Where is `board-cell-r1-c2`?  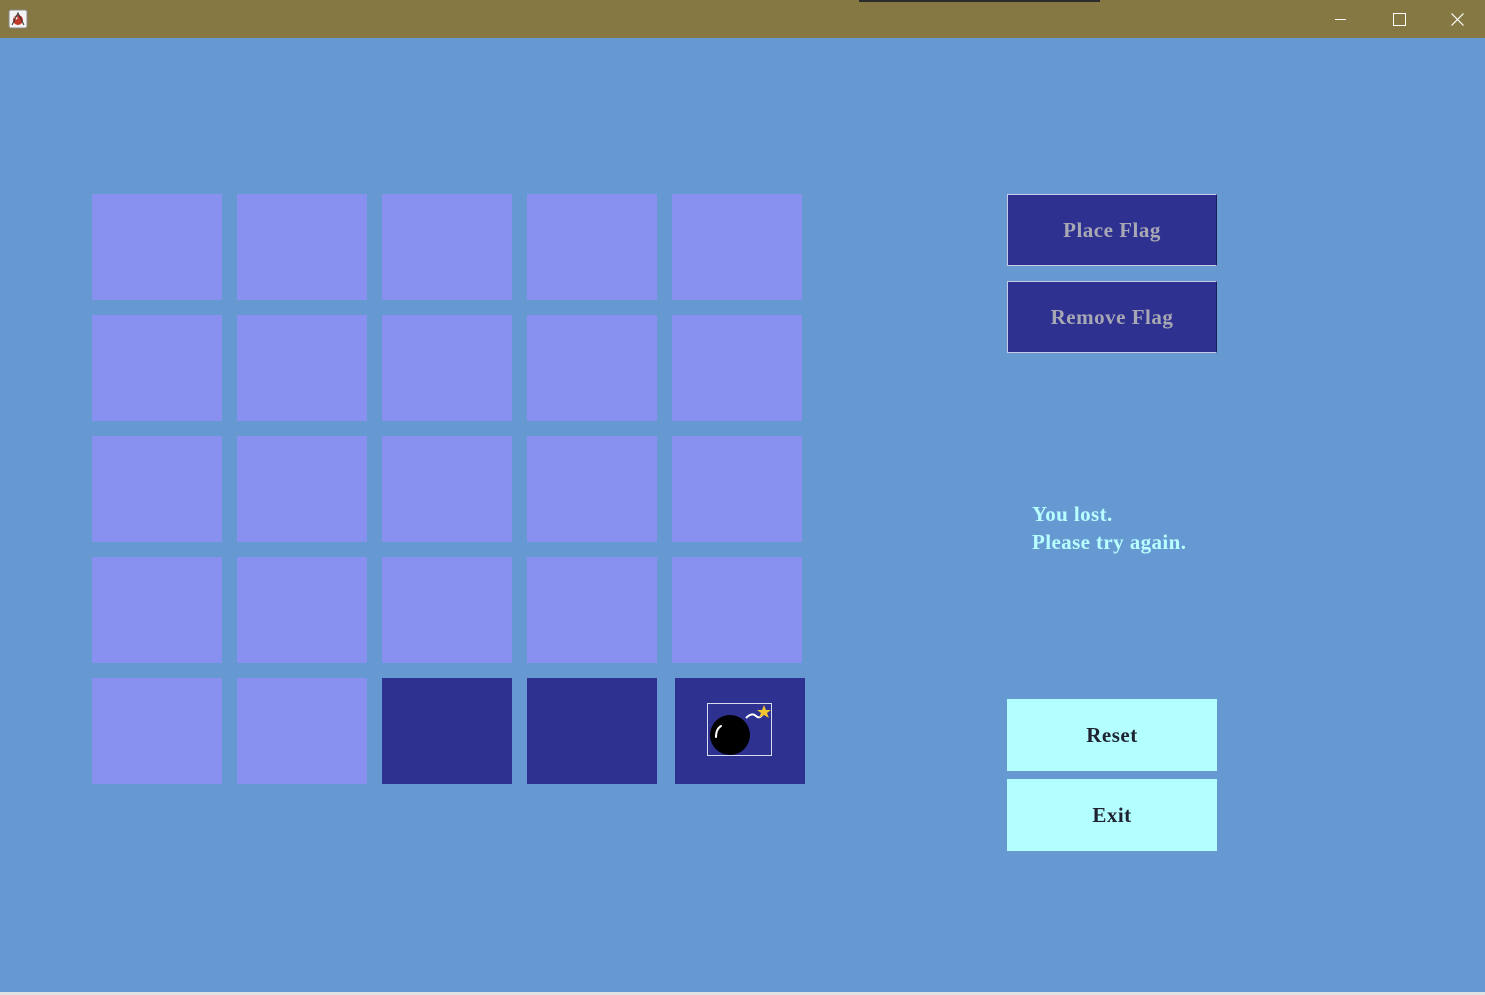 board-cell-r1-c2 is located at coordinates (302, 247).